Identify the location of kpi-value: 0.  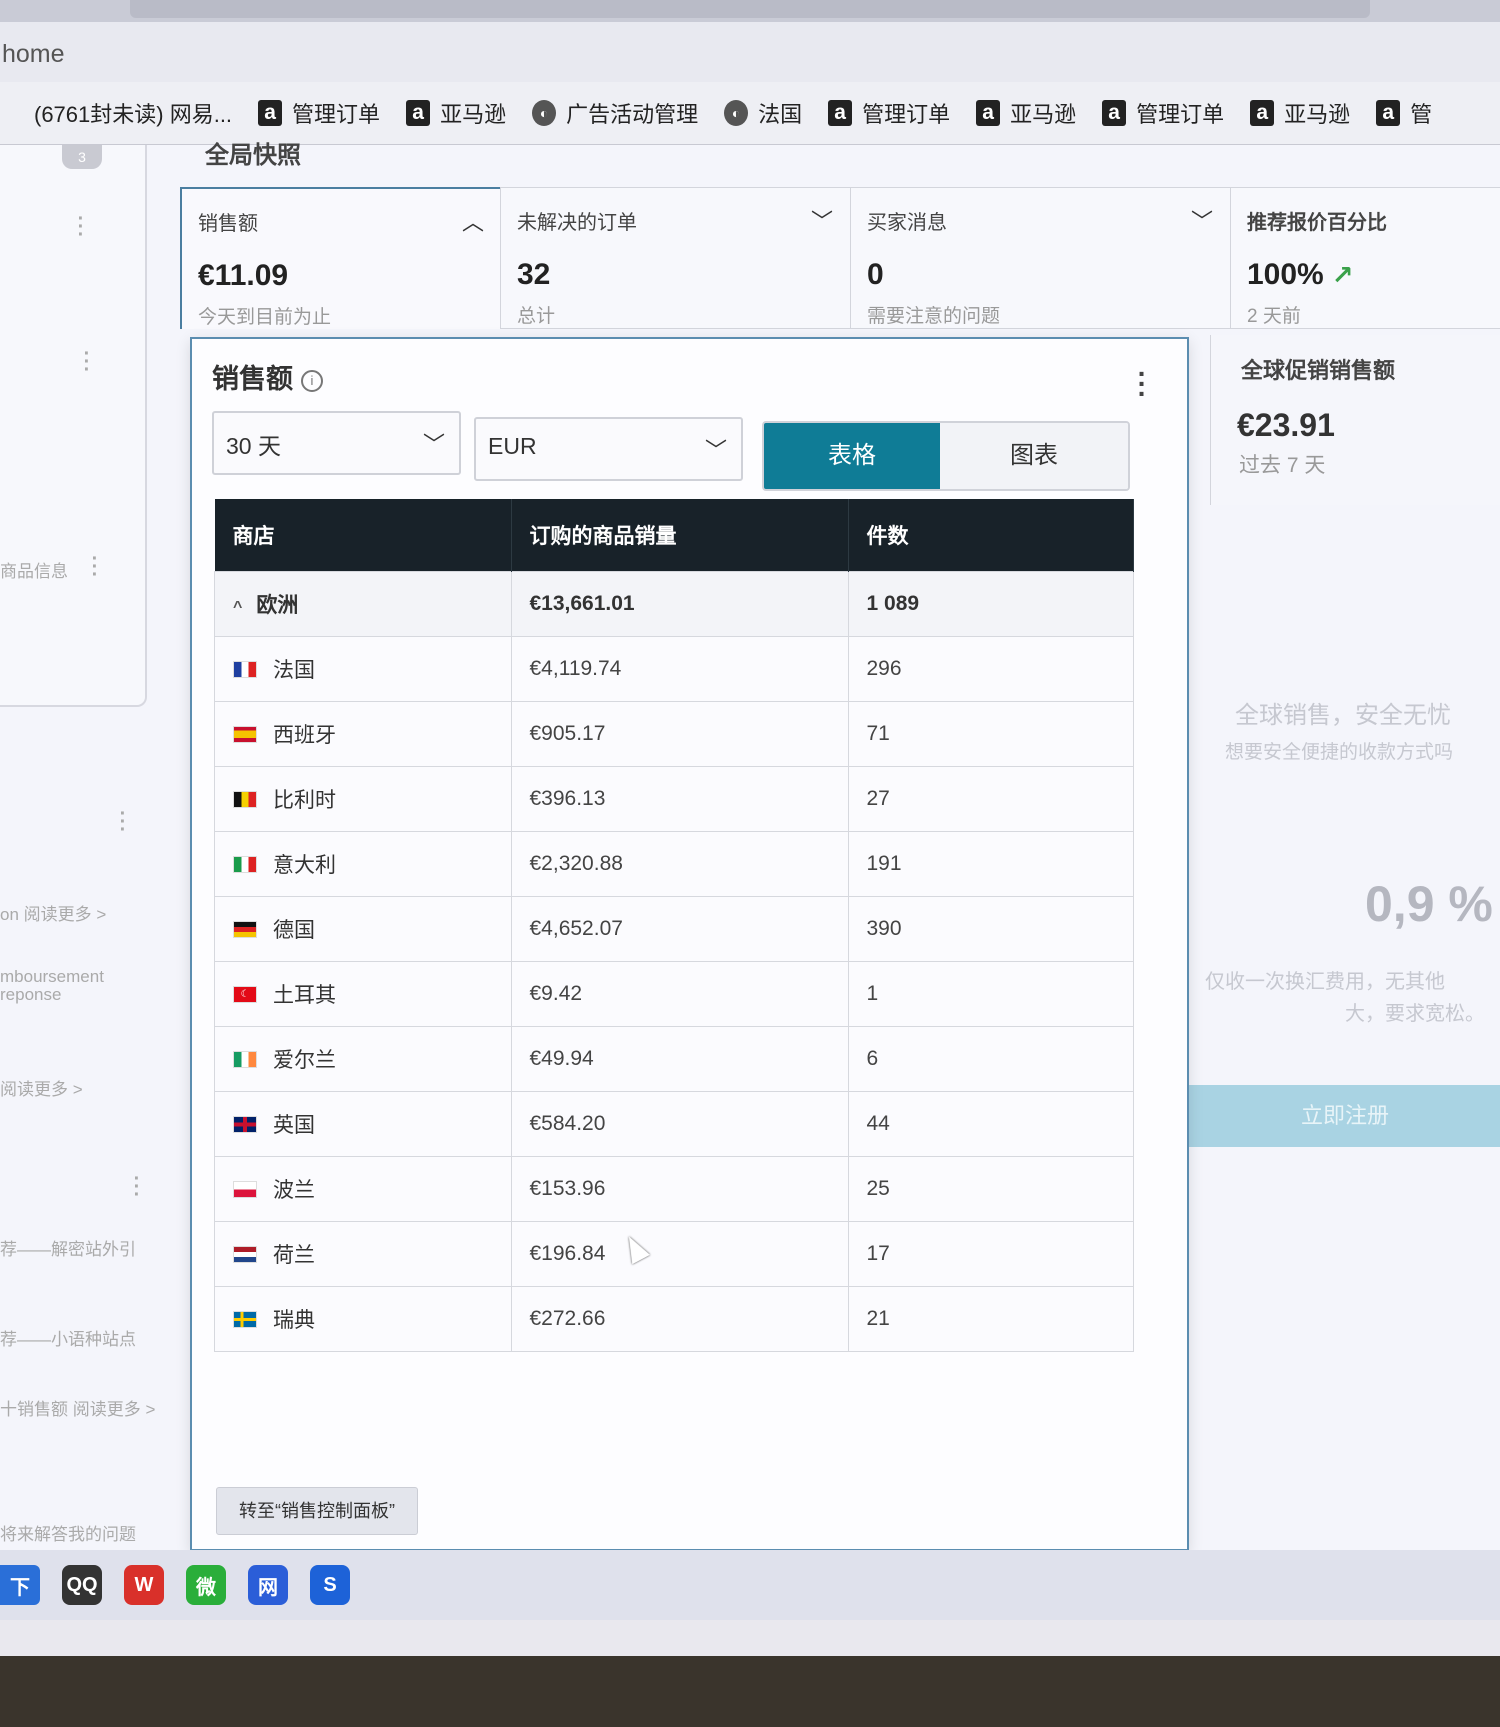
(875, 274).